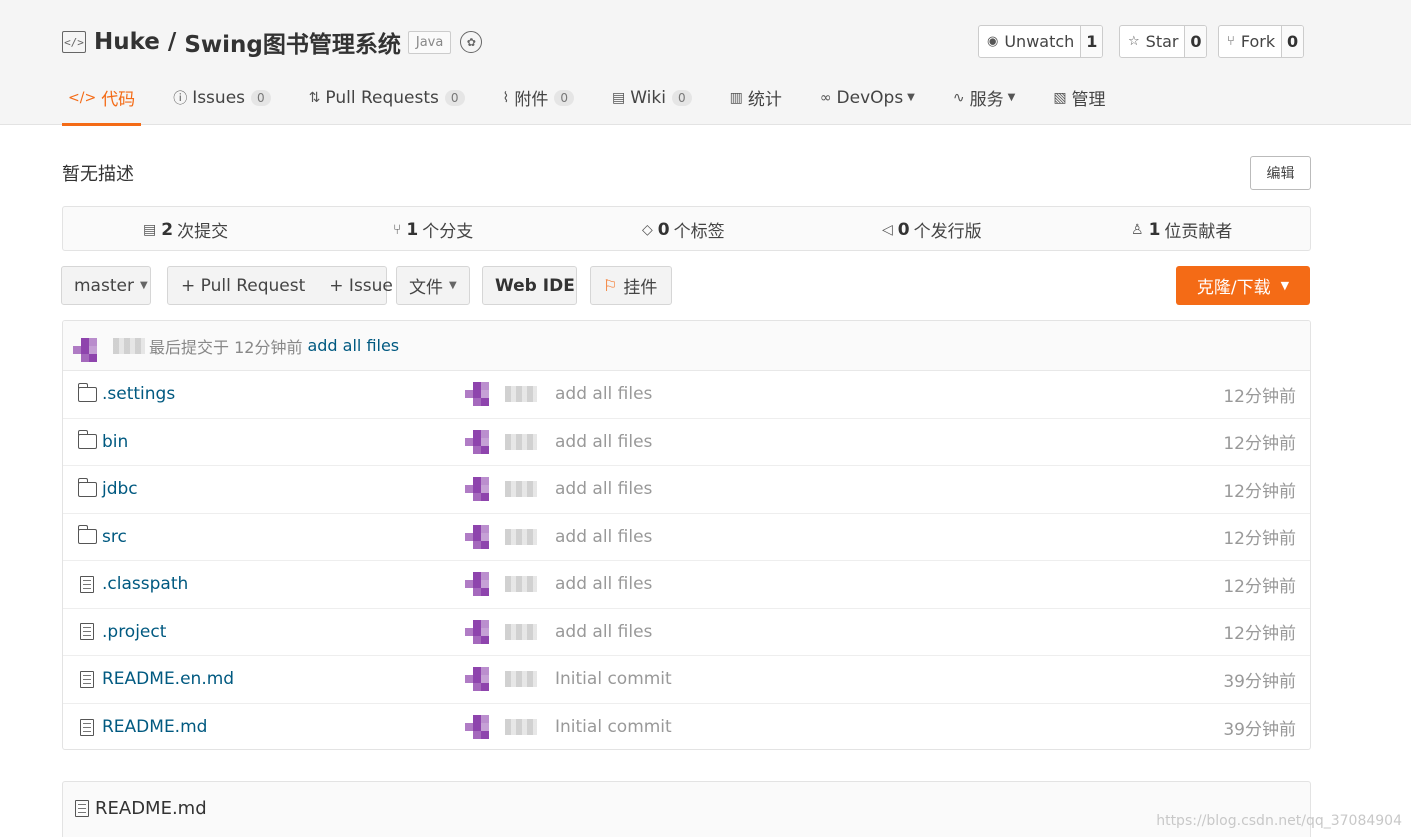  I want to click on wiki-count-badge: 0, so click(681, 97).